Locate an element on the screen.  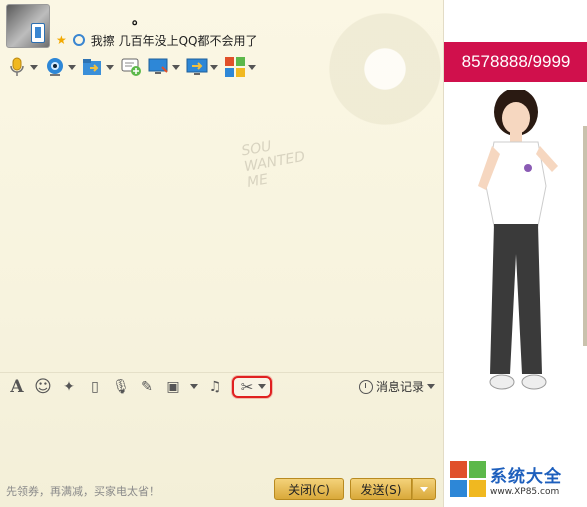
promo-link: 先领券，再满减，买家电太省！ is located at coordinates (83, 491).